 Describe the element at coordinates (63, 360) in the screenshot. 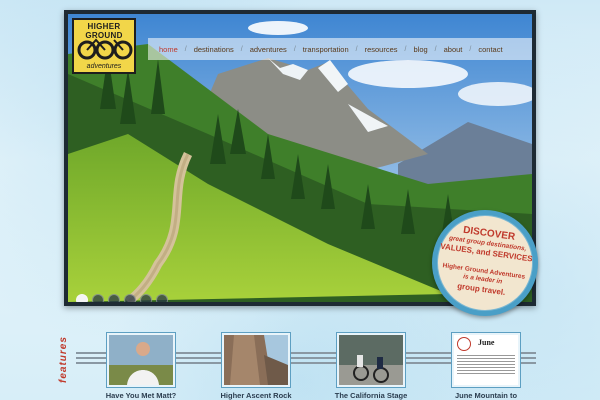

I see `features-label: features` at that location.